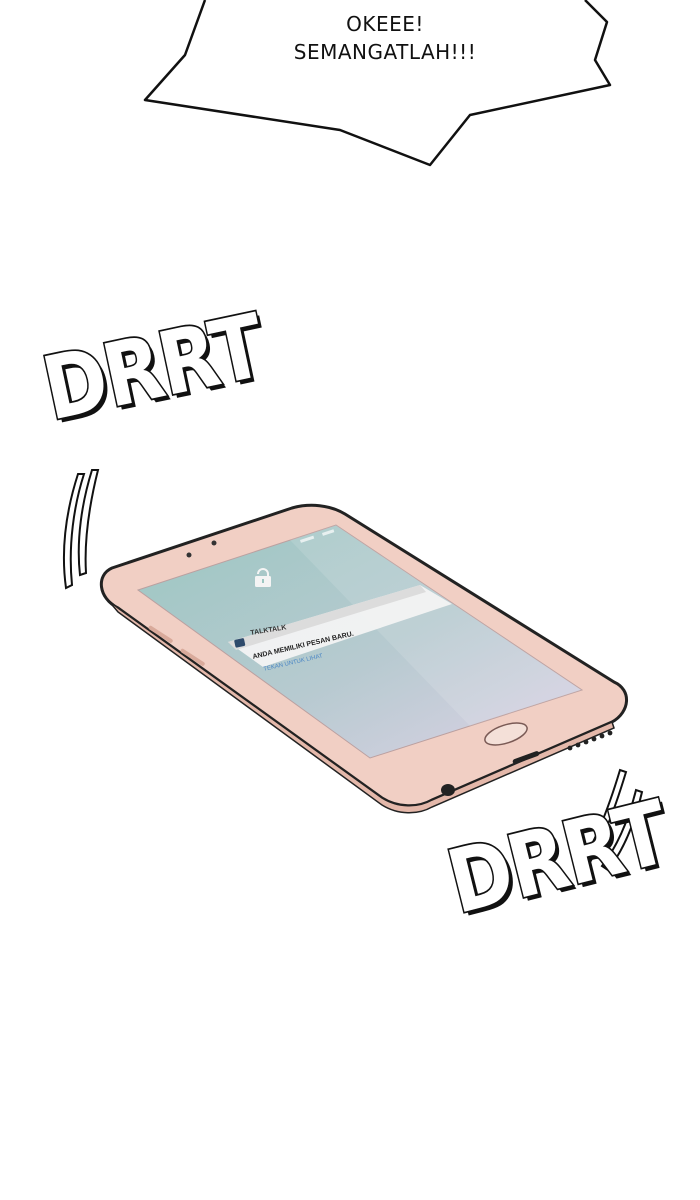 The height and width of the screenshot is (1200, 700). Describe the element at coordinates (385, 38) in the screenshot. I see `speech-bubble-text: OKEEE! SEMANGATLAH!!!` at that location.